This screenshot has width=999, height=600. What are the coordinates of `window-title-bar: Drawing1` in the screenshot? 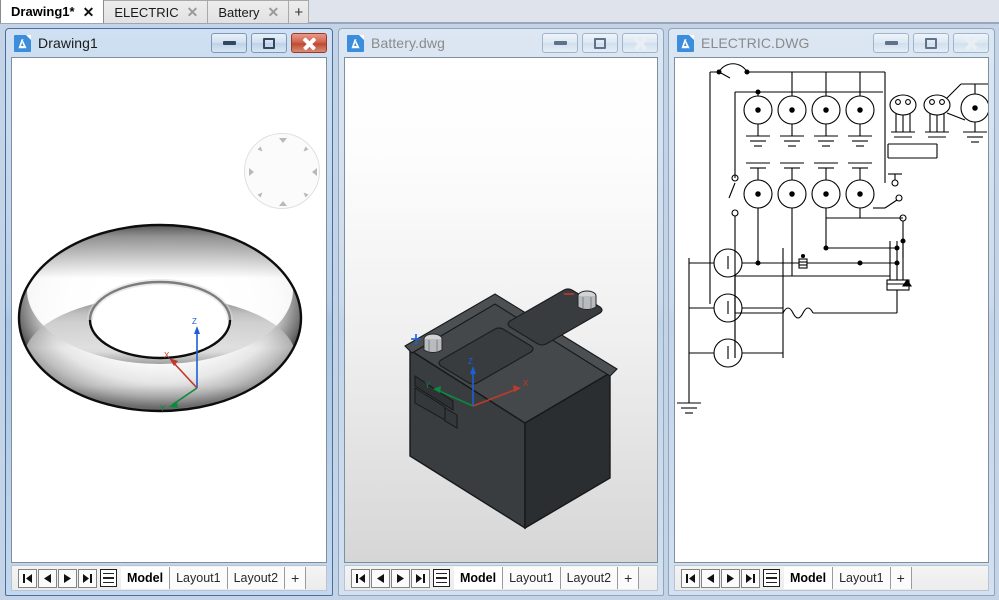 It's located at (169, 43).